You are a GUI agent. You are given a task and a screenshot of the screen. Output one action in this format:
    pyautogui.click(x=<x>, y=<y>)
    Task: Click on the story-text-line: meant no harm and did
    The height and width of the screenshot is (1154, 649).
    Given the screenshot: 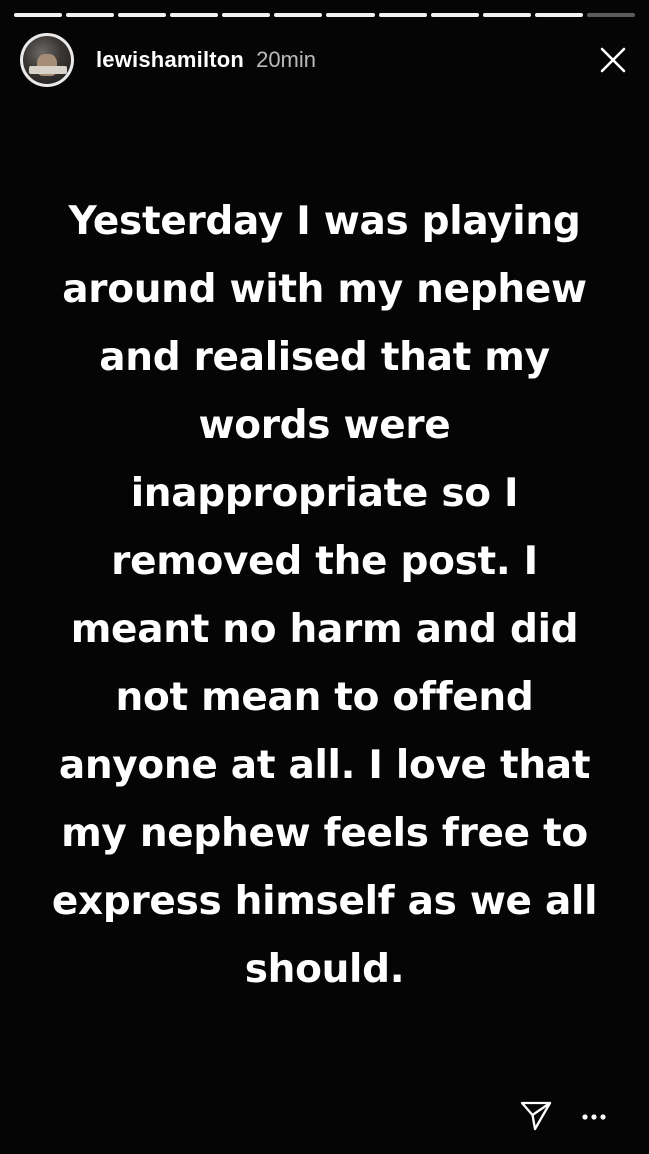 What is the action you would take?
    pyautogui.click(x=324, y=629)
    